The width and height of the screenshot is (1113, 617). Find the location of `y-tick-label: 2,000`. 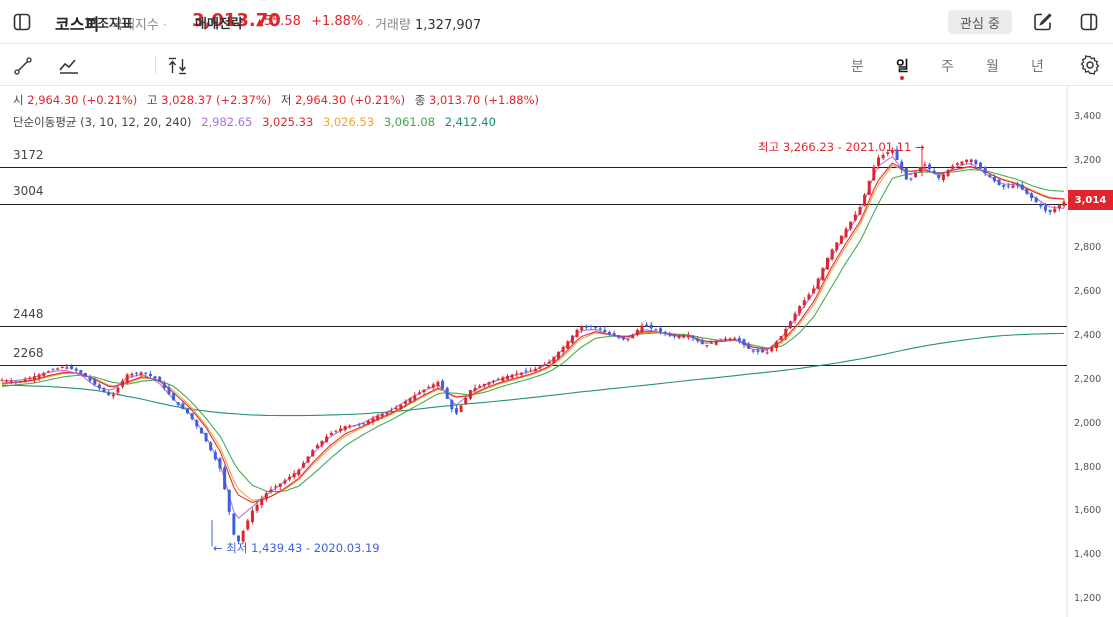

y-tick-label: 2,000 is located at coordinates (1088, 423).